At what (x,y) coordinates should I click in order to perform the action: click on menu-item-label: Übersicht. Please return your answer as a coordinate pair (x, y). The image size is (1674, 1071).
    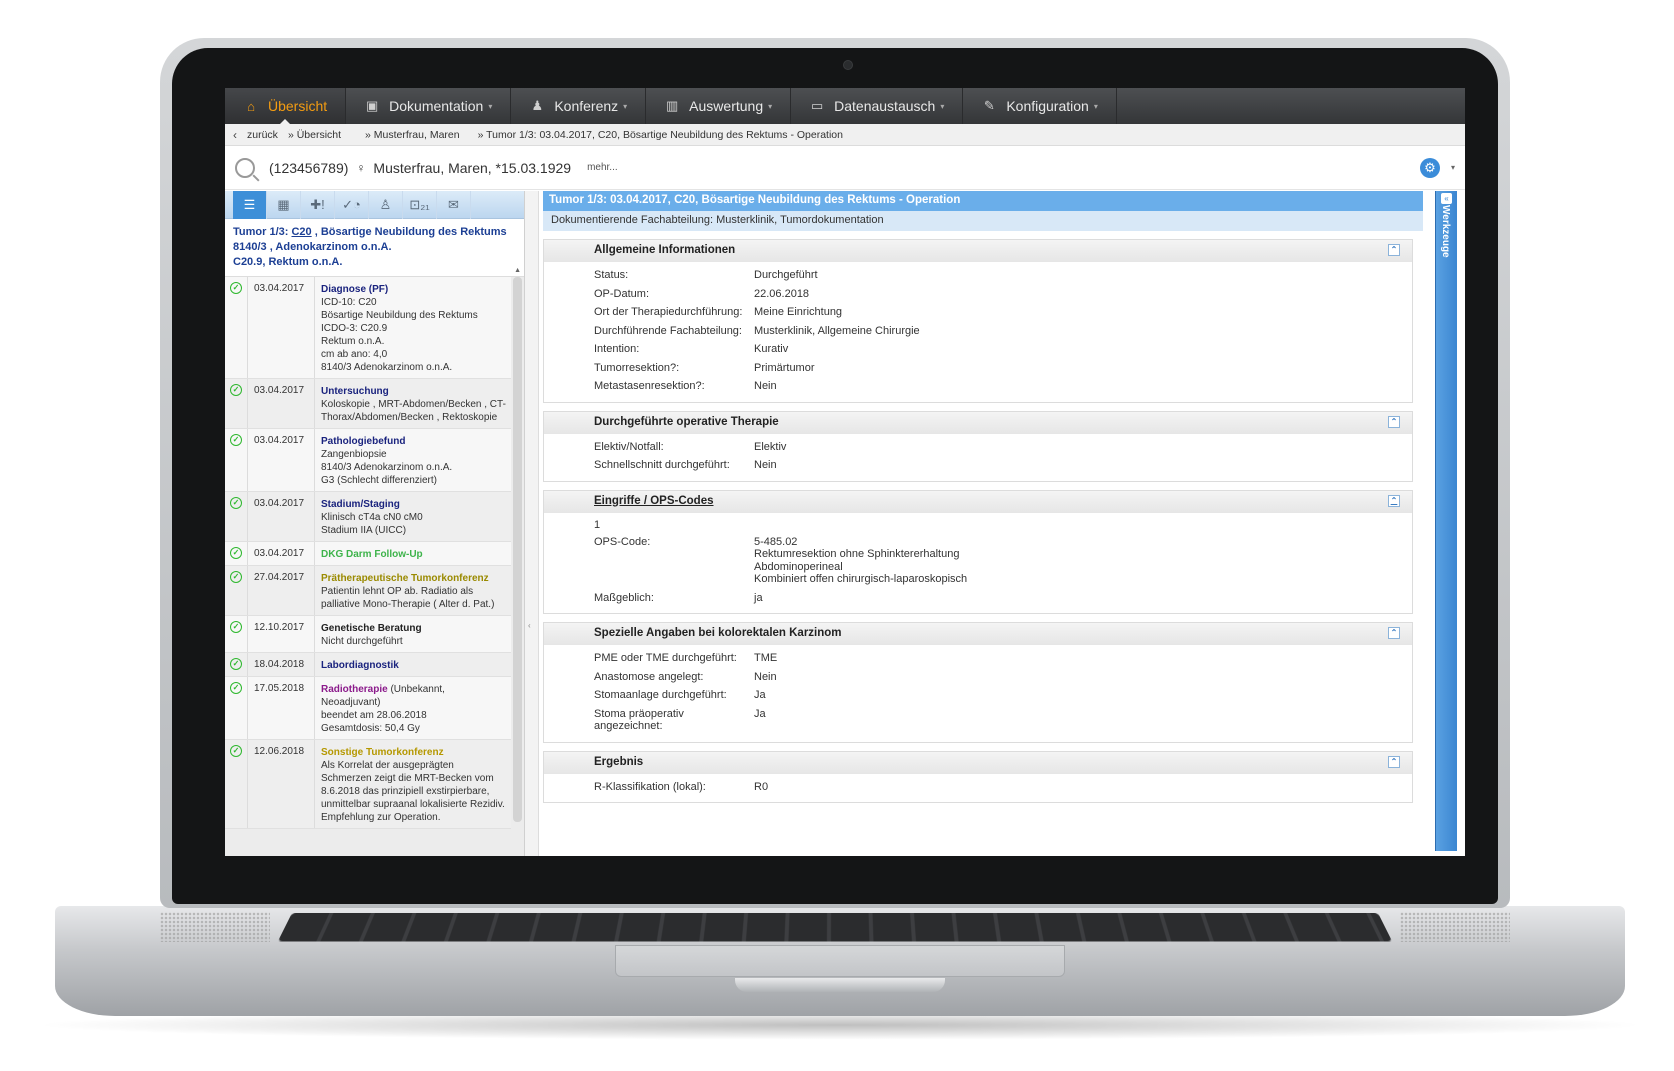
    Looking at the image, I should click on (298, 106).